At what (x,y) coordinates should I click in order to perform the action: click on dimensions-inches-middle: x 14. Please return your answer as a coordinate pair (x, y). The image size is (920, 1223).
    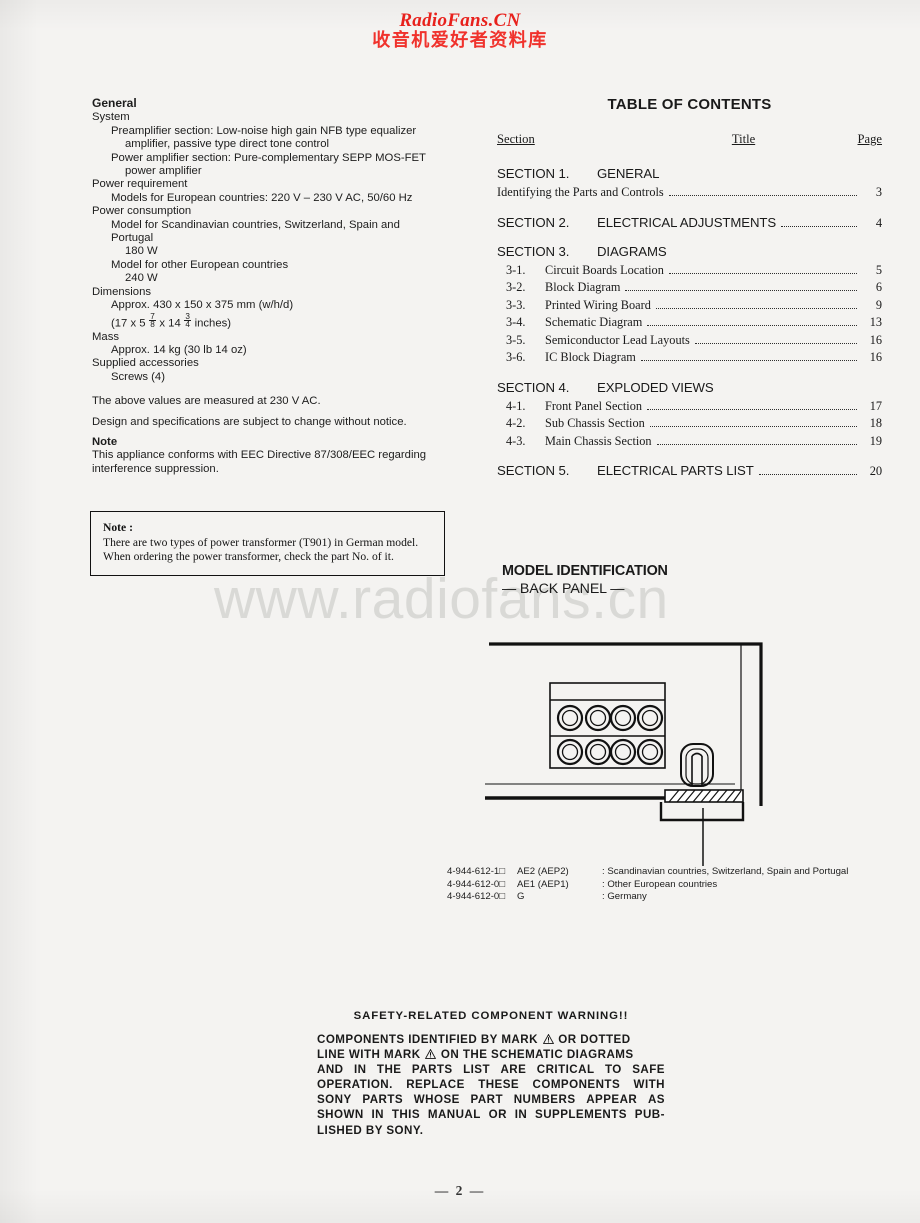
    Looking at the image, I should click on (170, 323).